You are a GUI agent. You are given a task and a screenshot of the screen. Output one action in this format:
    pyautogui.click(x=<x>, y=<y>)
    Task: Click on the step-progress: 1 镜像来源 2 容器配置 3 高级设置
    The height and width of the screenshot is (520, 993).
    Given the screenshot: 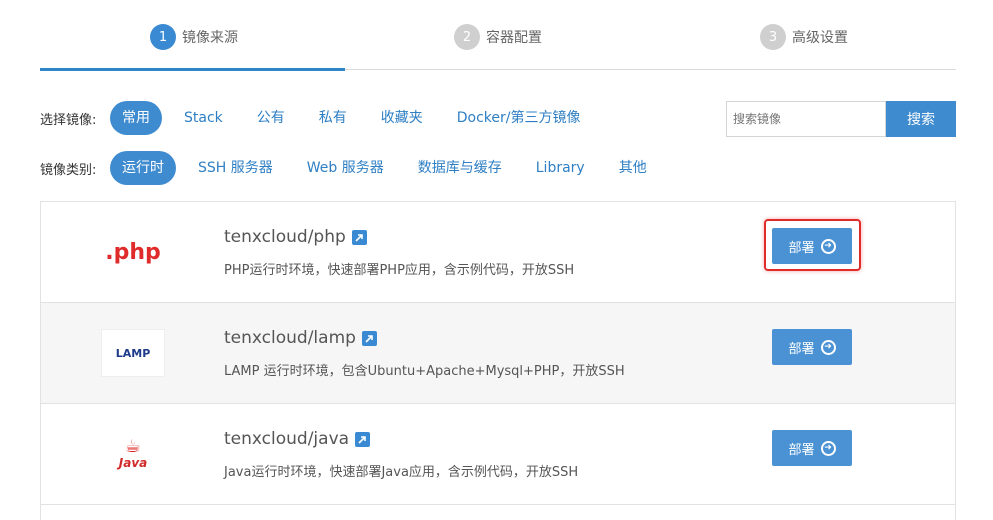 What is the action you would take?
    pyautogui.click(x=498, y=36)
    